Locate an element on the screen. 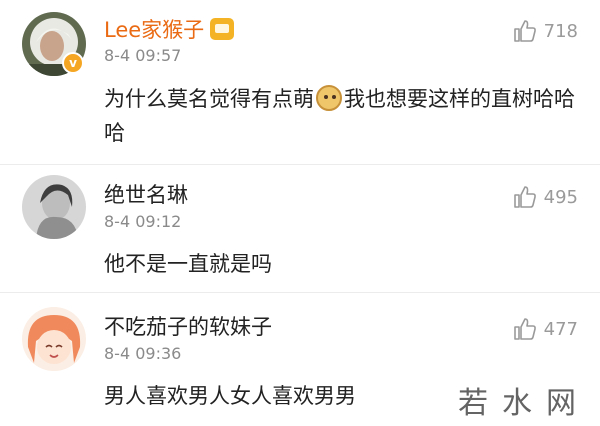 The image size is (600, 426). timestamp: 8-4 09:12 is located at coordinates (143, 221).